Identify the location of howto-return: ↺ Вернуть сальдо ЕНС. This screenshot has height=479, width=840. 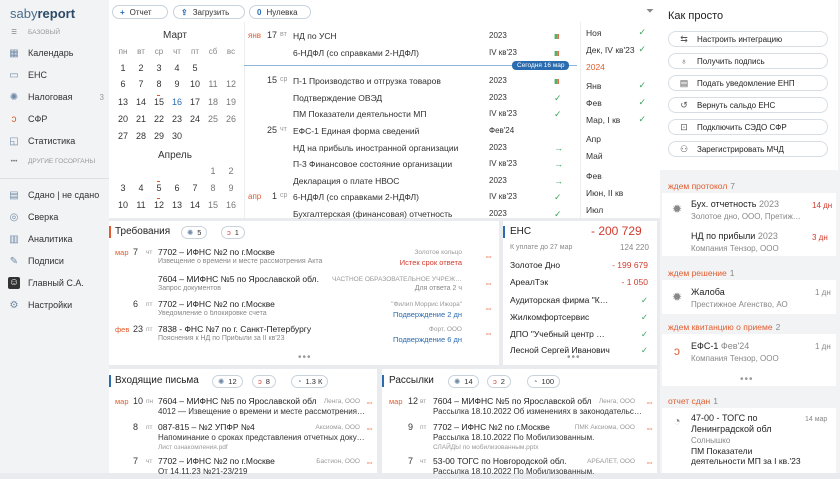
(748, 105).